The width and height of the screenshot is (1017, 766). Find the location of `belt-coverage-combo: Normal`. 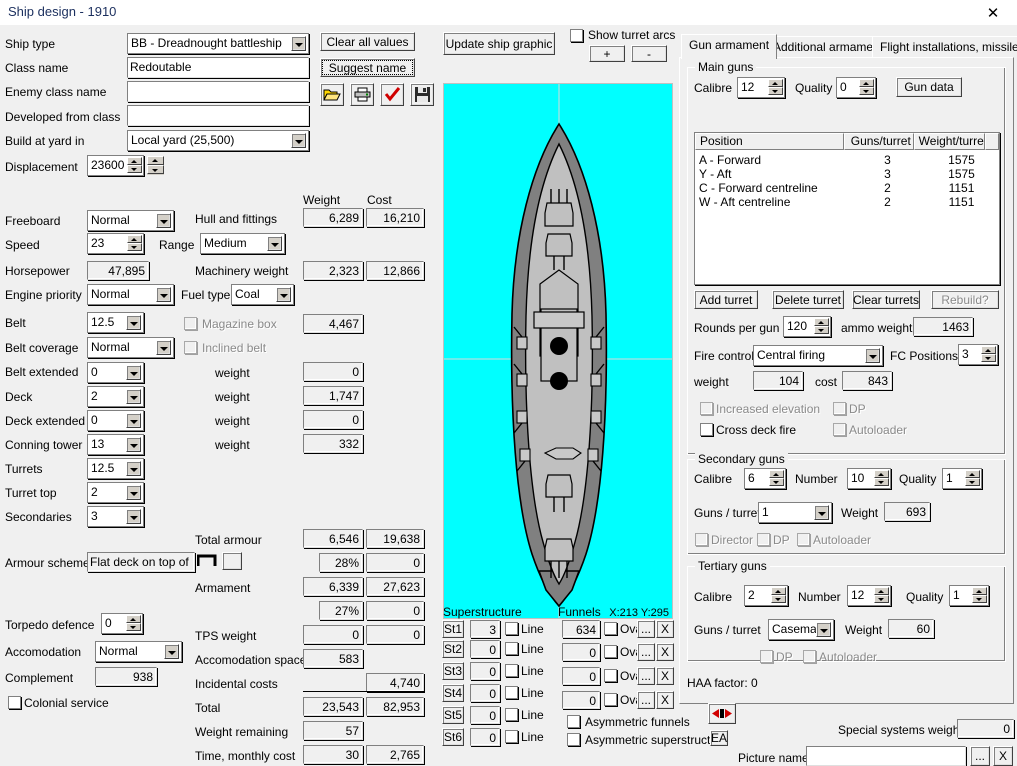

belt-coverage-combo: Normal is located at coordinates (130, 347).